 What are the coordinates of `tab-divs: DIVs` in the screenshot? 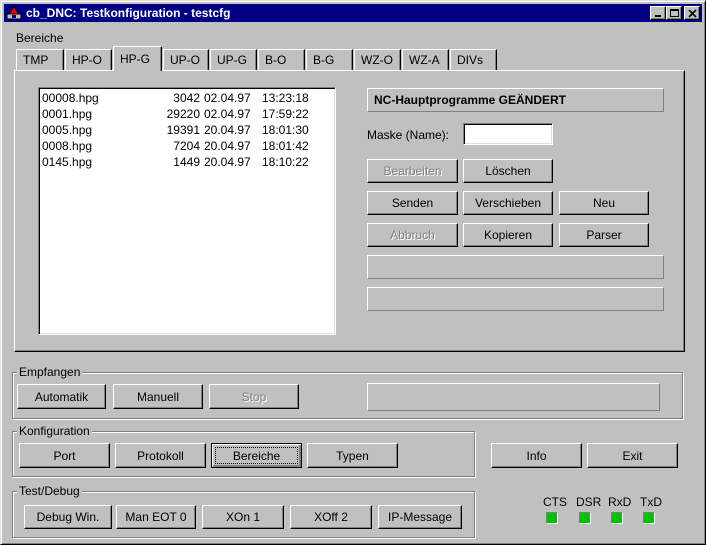 It's located at (473, 59).